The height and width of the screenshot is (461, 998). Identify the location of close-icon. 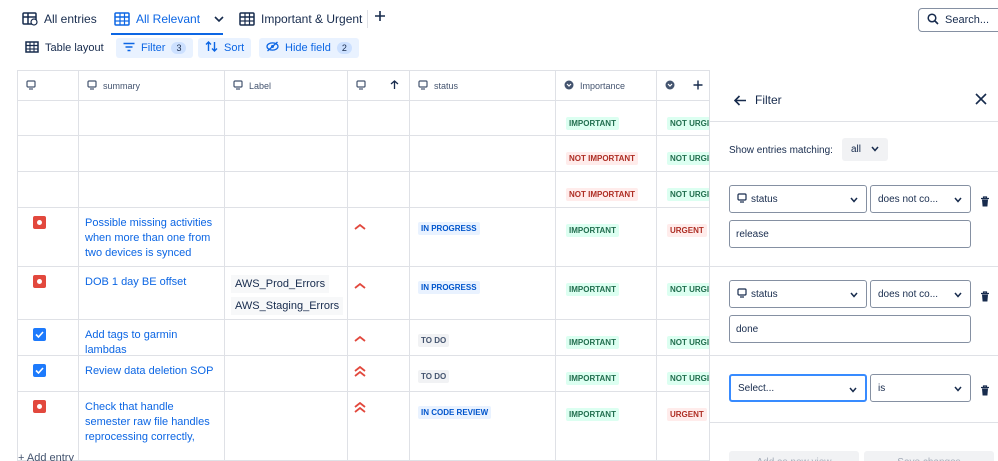
(981, 101).